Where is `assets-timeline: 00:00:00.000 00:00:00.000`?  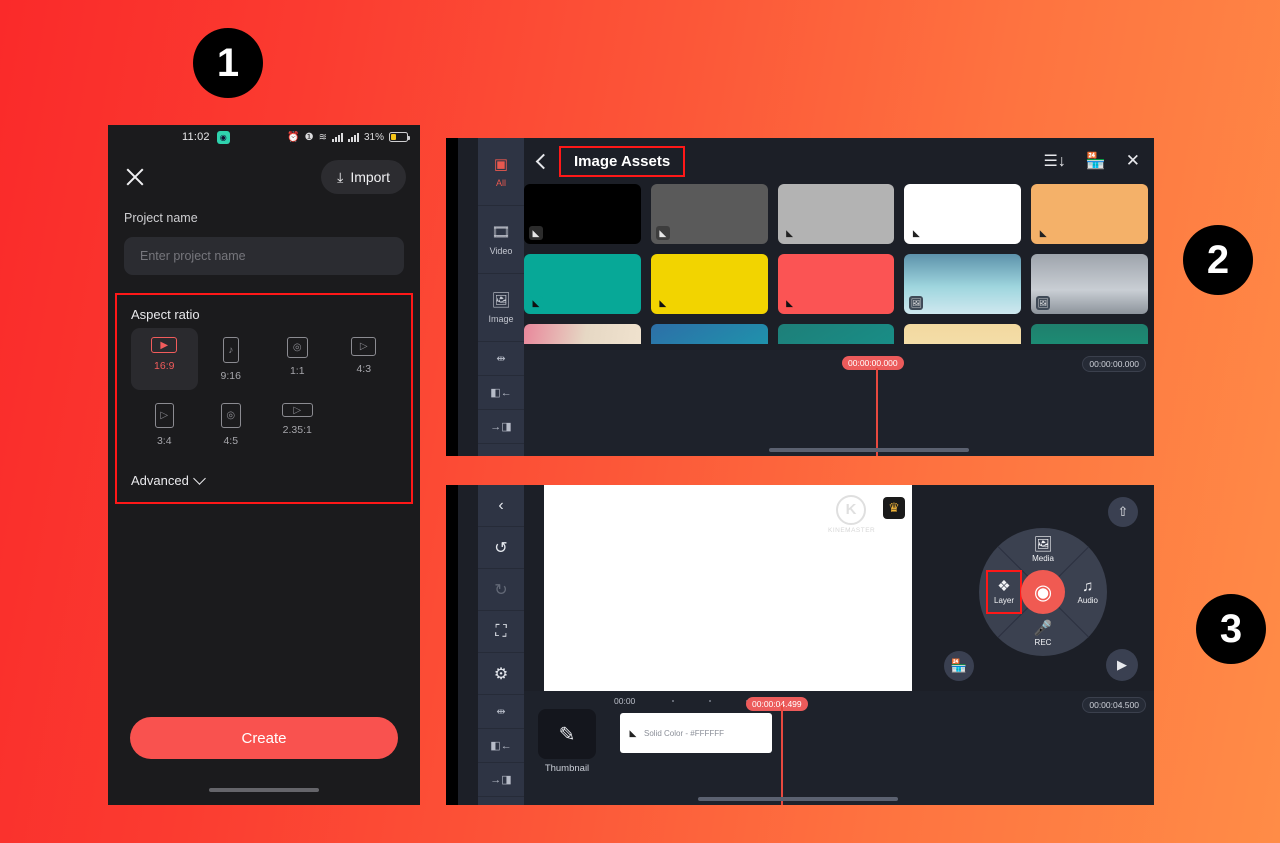 assets-timeline: 00:00:00.000 00:00:00.000 is located at coordinates (839, 403).